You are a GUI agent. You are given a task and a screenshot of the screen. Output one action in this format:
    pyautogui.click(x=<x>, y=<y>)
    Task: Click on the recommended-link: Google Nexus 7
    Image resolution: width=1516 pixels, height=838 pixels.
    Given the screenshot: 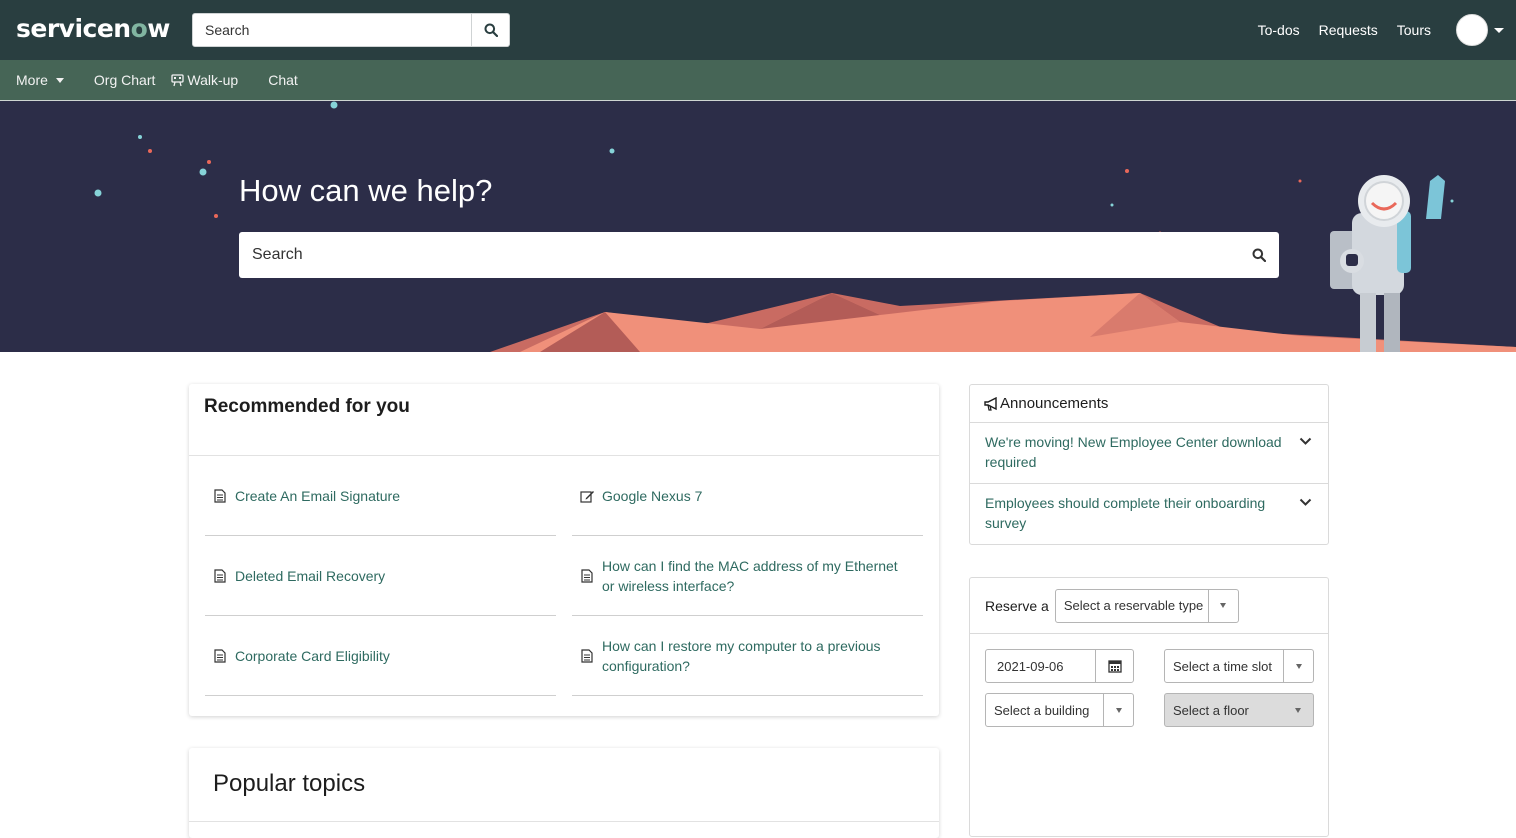 What is the action you would take?
    pyautogui.click(x=652, y=496)
    